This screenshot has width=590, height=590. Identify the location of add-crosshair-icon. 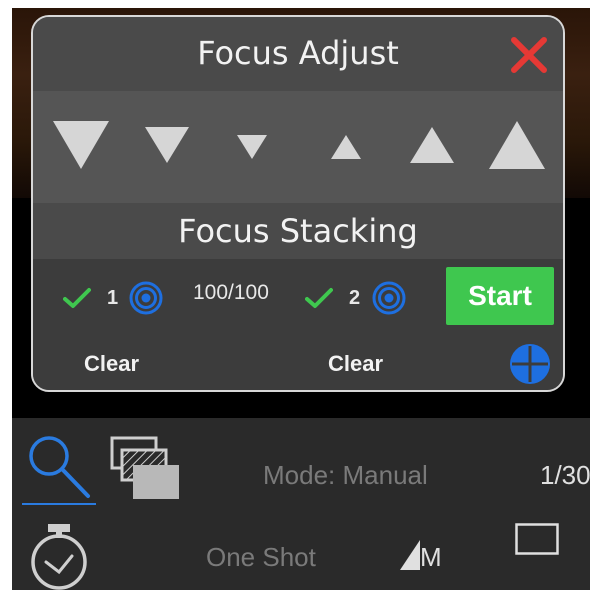
(530, 364).